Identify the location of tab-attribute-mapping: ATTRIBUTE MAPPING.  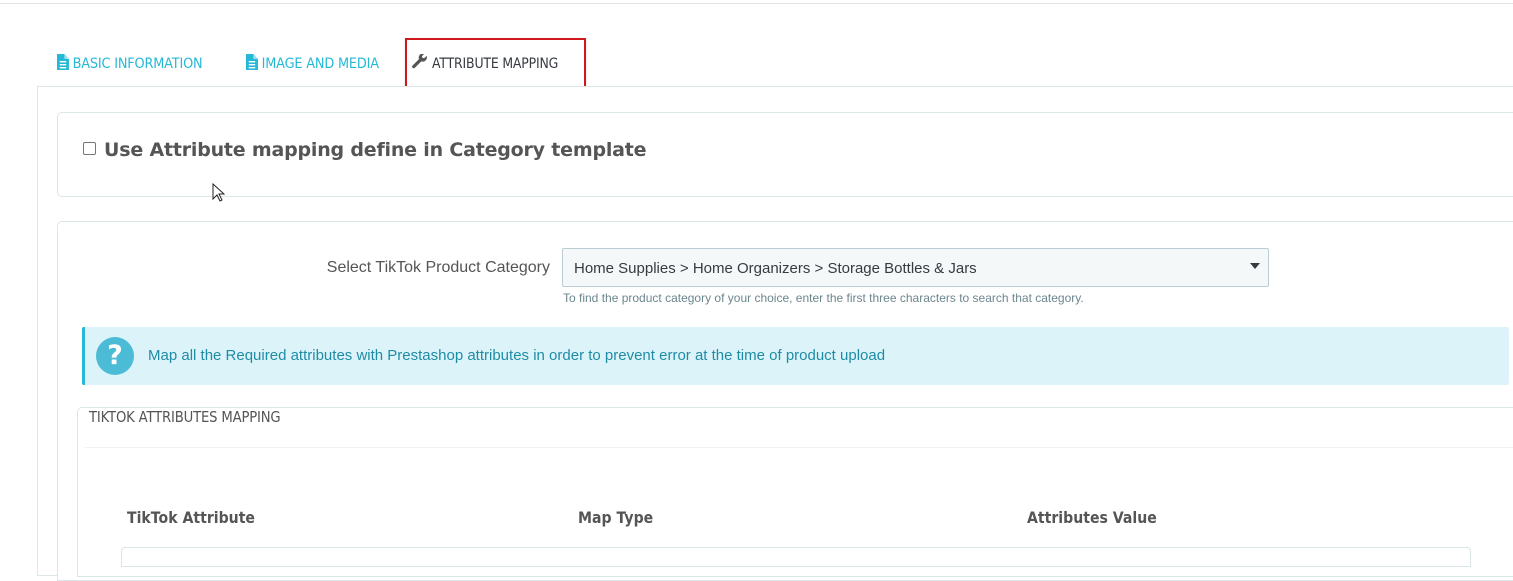
(495, 63).